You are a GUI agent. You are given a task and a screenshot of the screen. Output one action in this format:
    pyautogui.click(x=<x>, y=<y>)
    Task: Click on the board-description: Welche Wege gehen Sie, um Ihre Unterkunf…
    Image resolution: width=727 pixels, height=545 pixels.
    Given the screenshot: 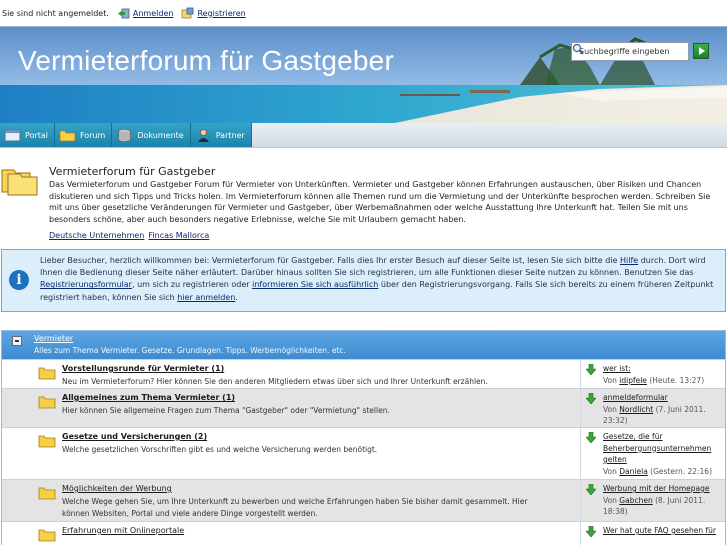 What is the action you would take?
    pyautogui.click(x=295, y=507)
    